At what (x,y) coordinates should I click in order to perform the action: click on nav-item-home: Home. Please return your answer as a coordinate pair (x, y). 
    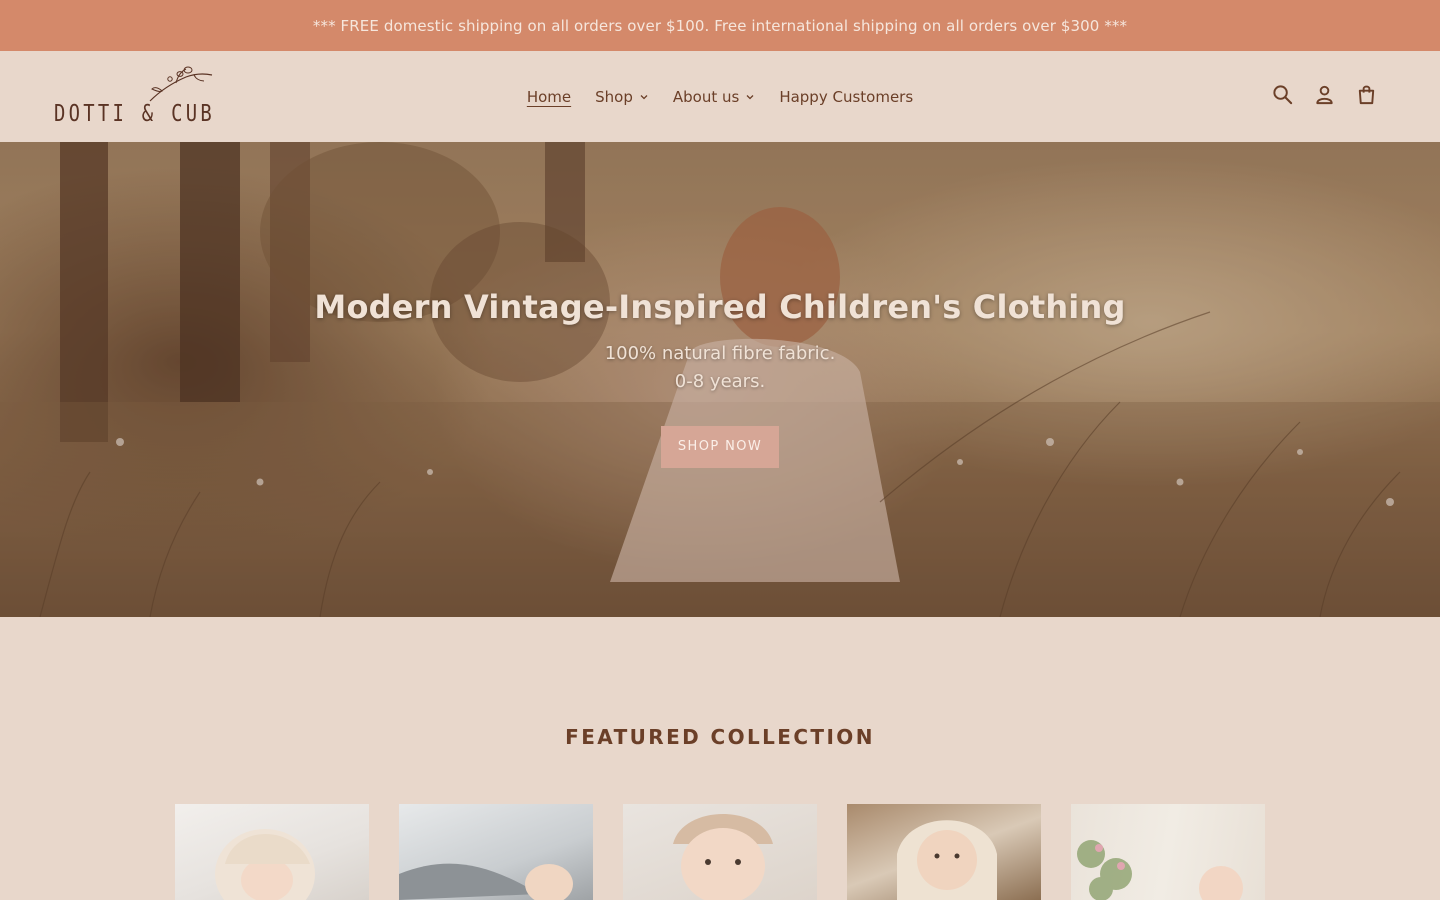
    Looking at the image, I should click on (549, 97).